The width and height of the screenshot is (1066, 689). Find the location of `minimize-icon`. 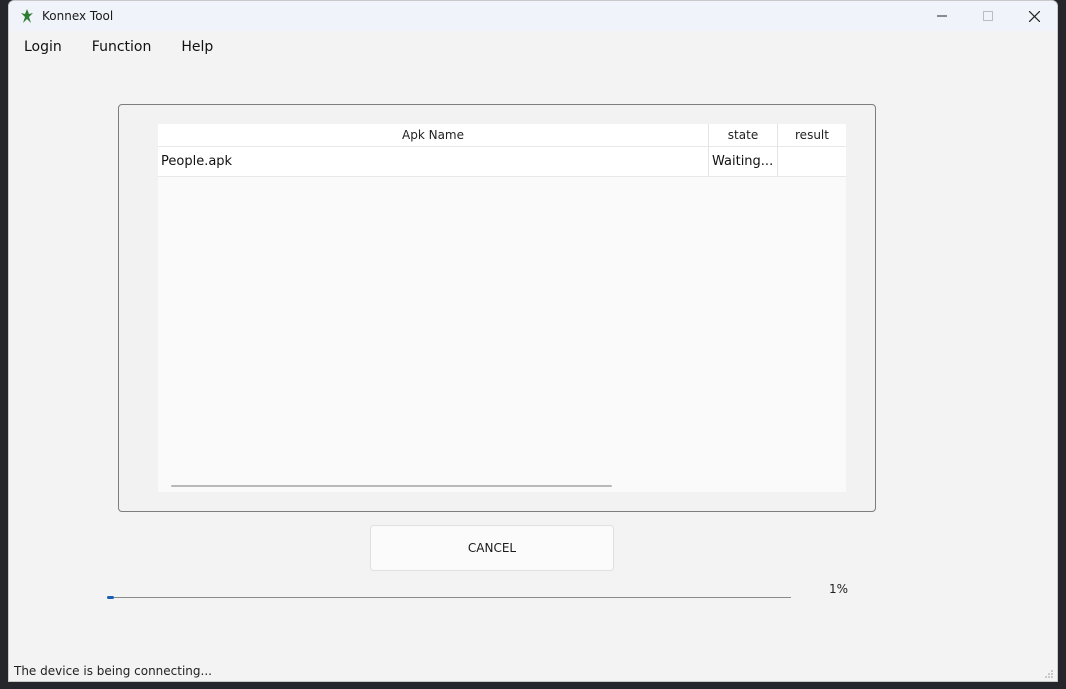

minimize-icon is located at coordinates (942, 16).